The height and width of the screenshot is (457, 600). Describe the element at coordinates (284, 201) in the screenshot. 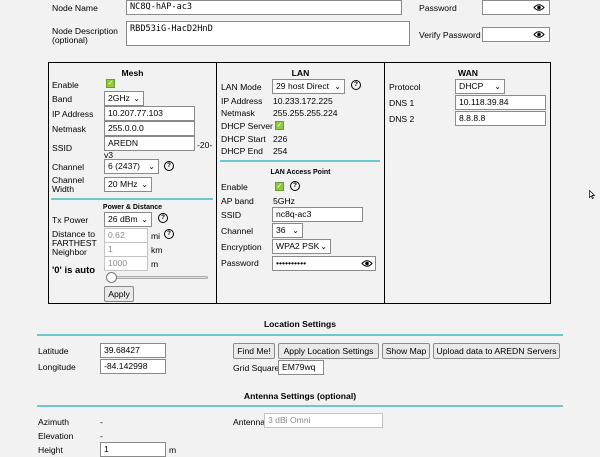

I see `ap-band-value: 5GHz` at that location.